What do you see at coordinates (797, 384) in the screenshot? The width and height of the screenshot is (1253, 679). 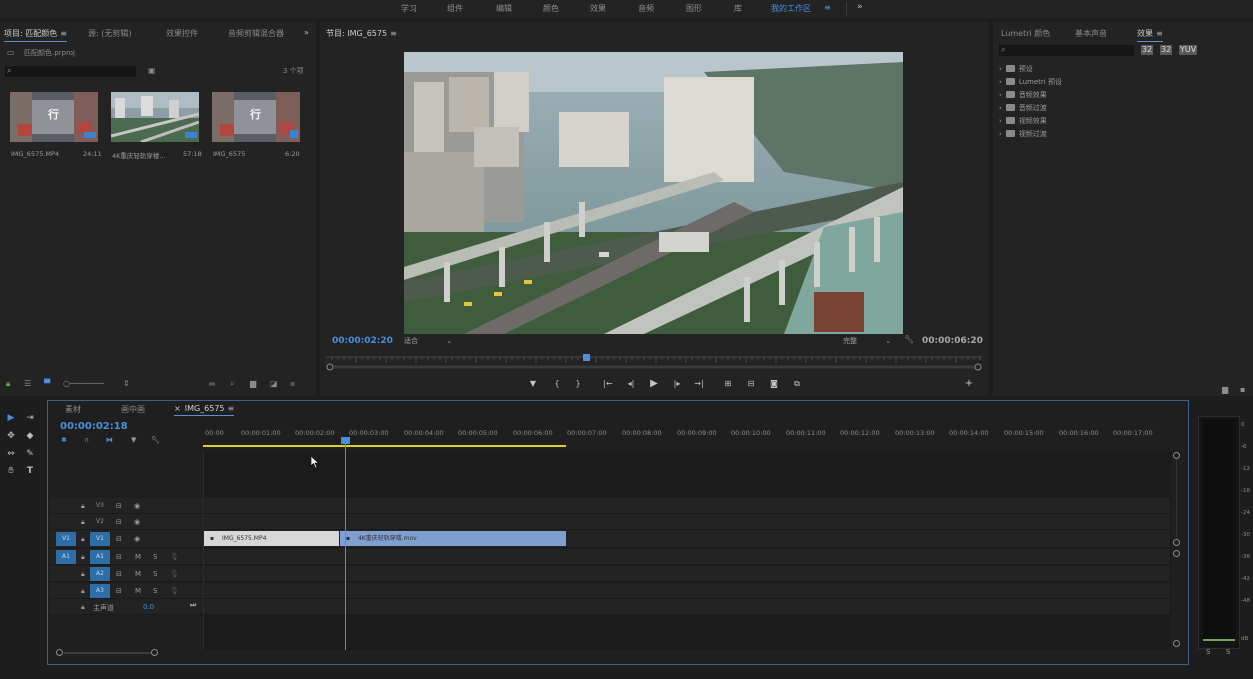 I see `comparison-view-icon: ⧉` at bounding box center [797, 384].